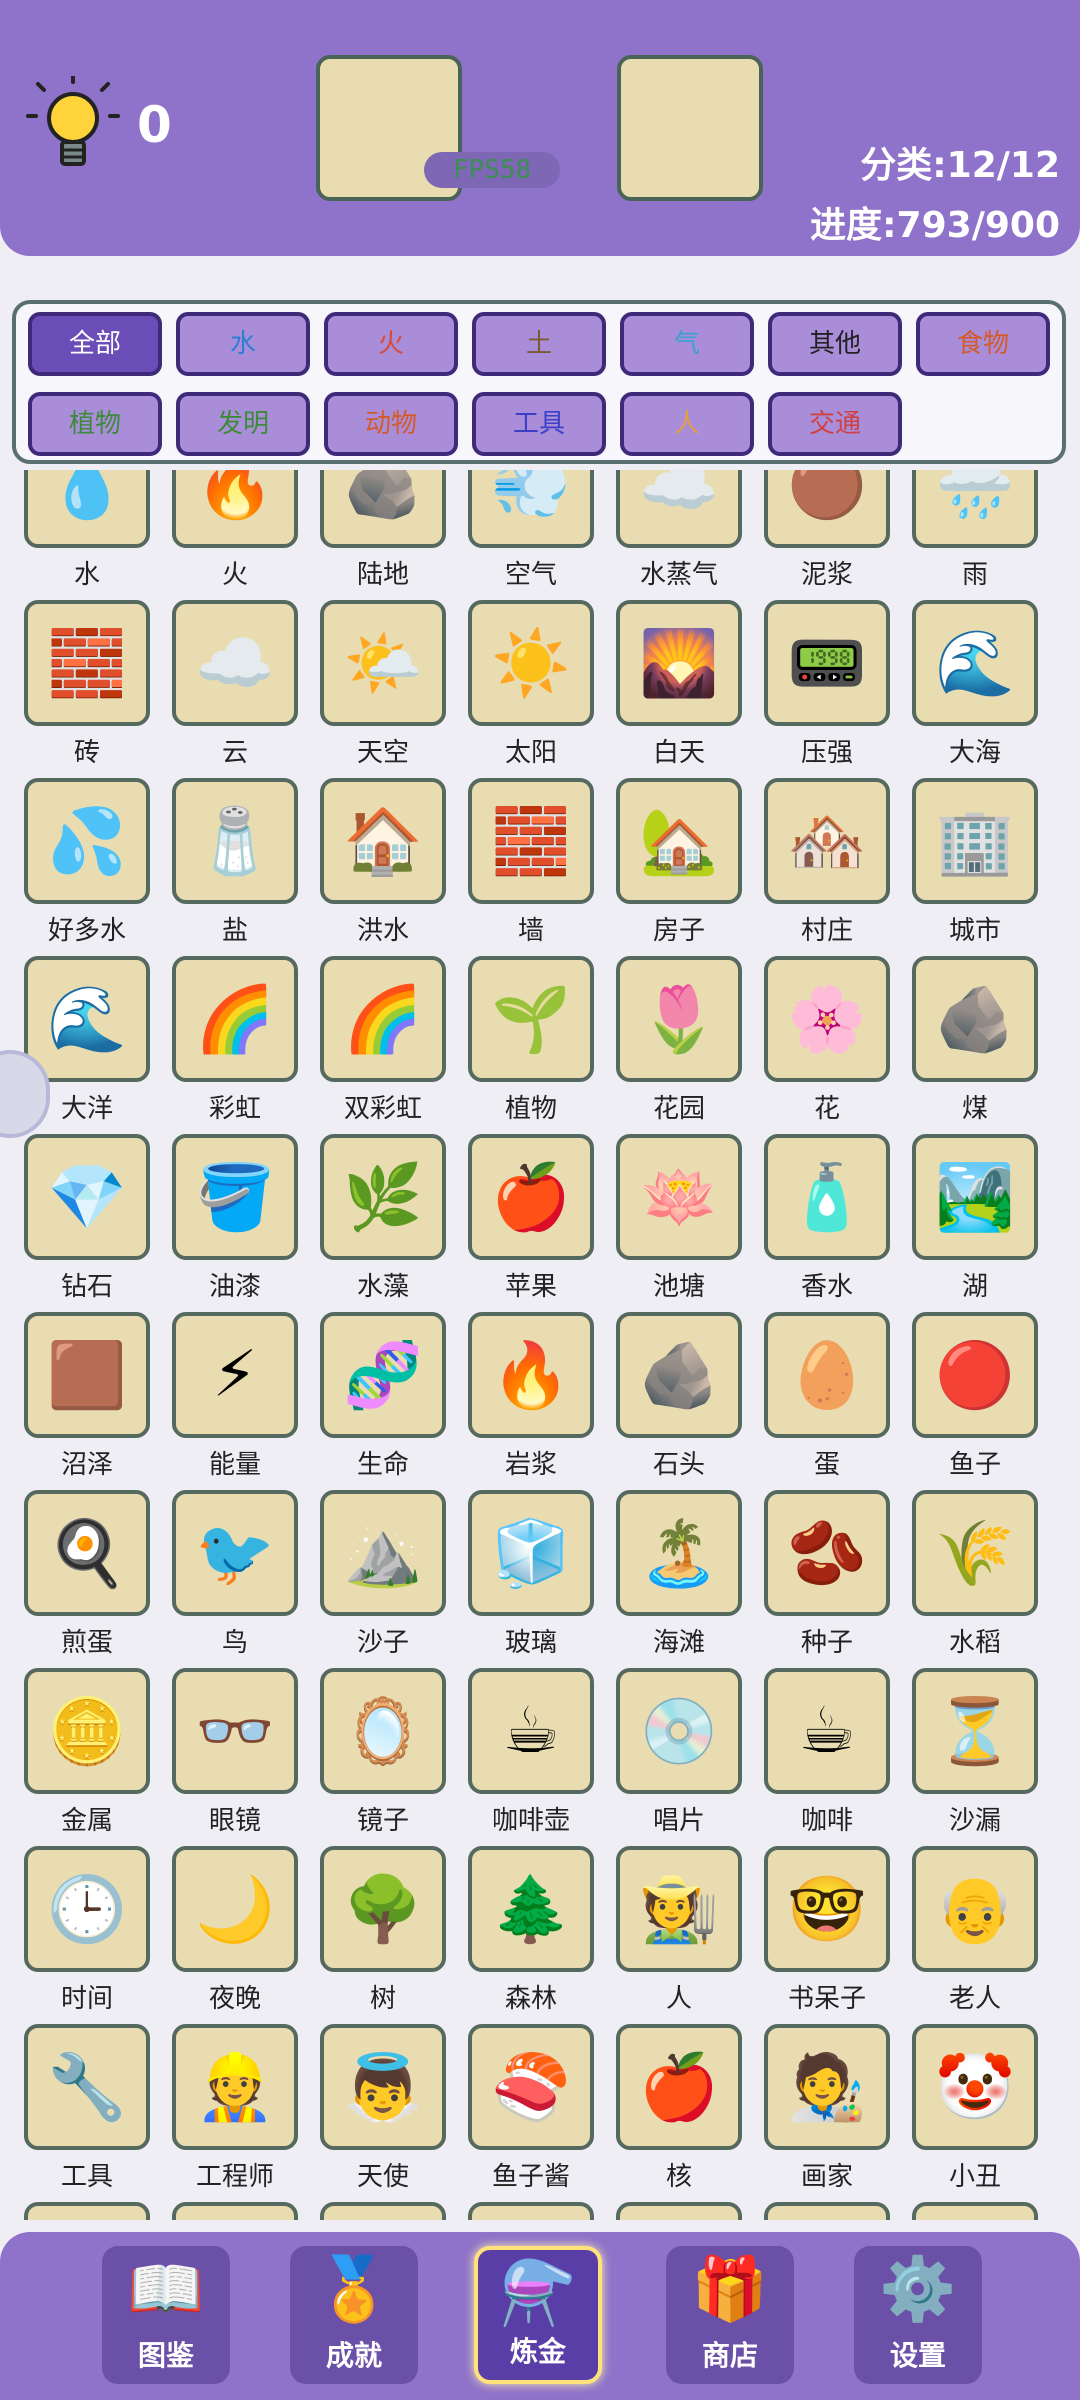 Image resolution: width=1080 pixels, height=2400 pixels. What do you see at coordinates (827, 1375) in the screenshot?
I see `element-tile: 🥚` at bounding box center [827, 1375].